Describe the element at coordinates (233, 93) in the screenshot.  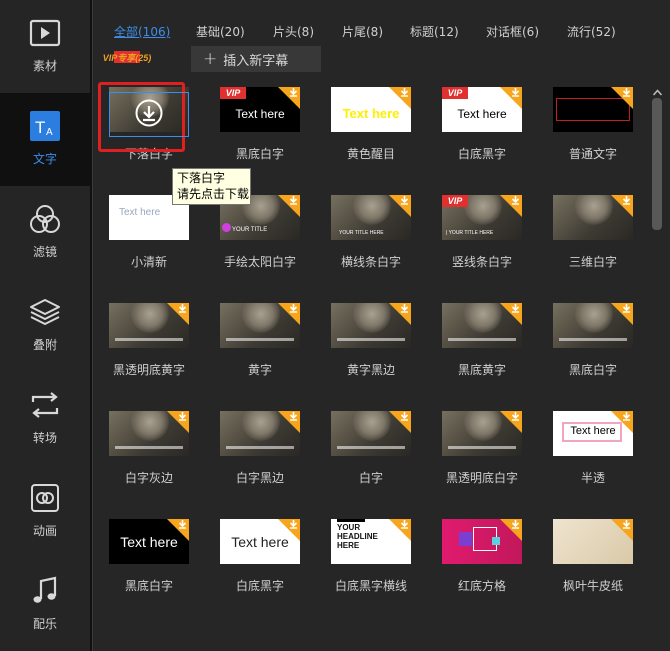
I see `vip-badge: VIP` at that location.